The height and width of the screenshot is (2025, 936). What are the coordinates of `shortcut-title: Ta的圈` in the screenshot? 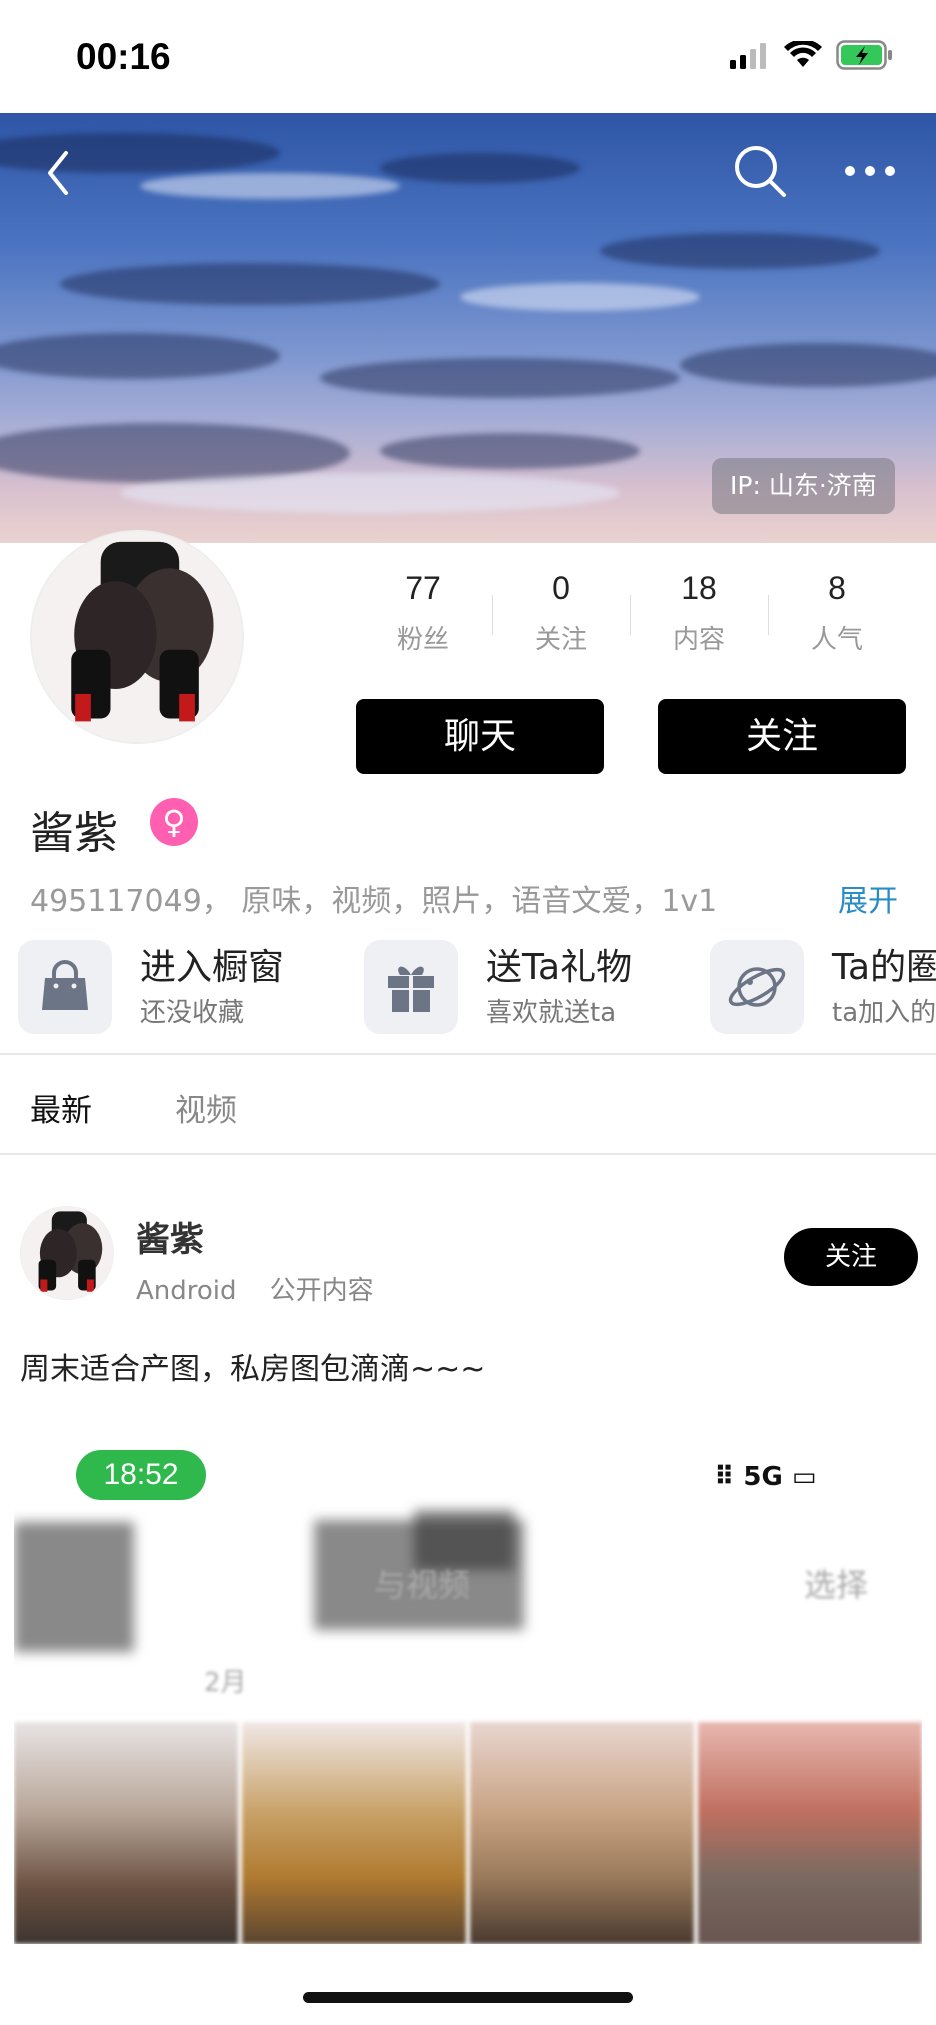 It's located at (884, 967).